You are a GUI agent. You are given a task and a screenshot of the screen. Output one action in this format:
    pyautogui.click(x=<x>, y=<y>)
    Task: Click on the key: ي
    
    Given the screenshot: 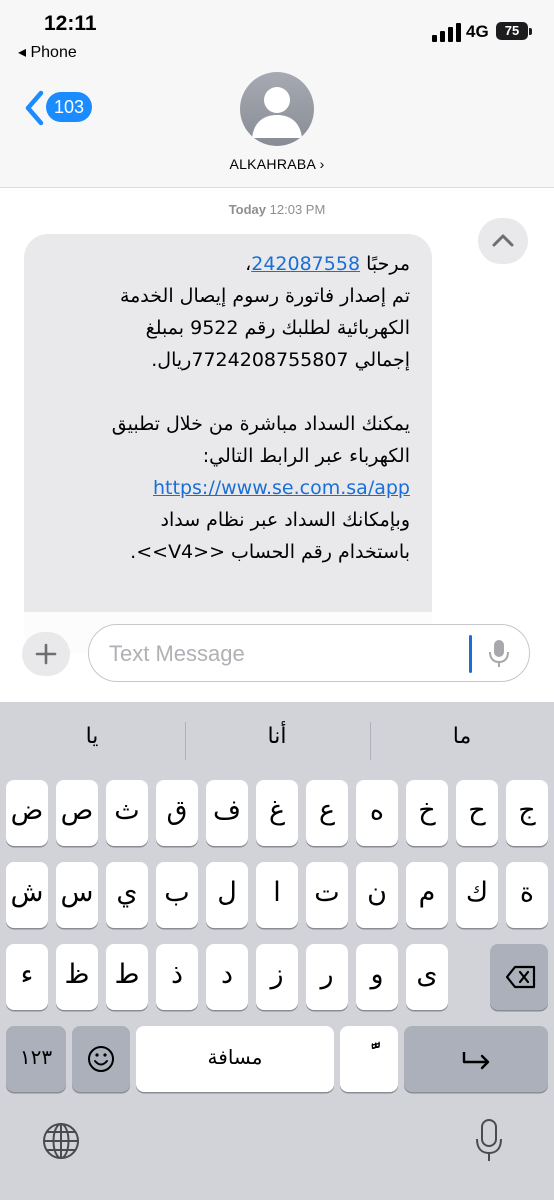 What is the action you would take?
    pyautogui.click(x=127, y=895)
    